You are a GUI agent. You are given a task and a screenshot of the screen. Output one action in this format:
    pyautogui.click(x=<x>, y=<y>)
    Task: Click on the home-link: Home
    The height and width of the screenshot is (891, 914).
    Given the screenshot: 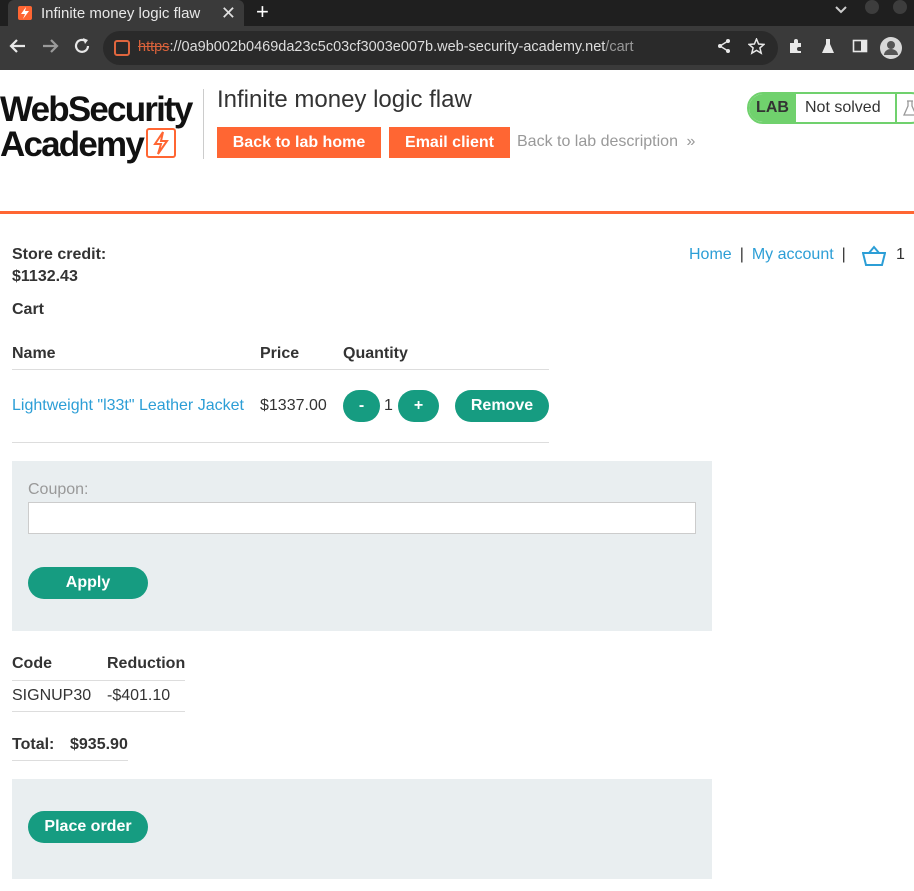 What is the action you would take?
    pyautogui.click(x=710, y=254)
    